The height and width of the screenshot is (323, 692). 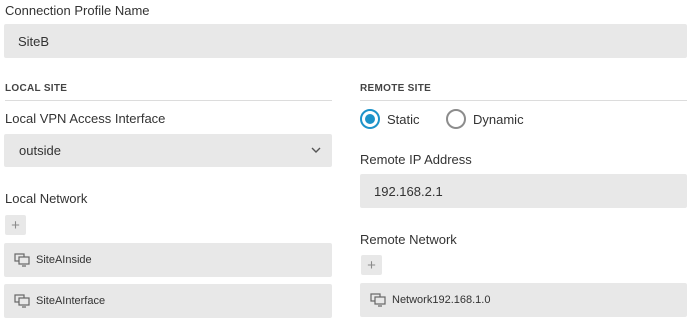 I want to click on remote-site-title: REMOTE SITE, so click(x=396, y=88).